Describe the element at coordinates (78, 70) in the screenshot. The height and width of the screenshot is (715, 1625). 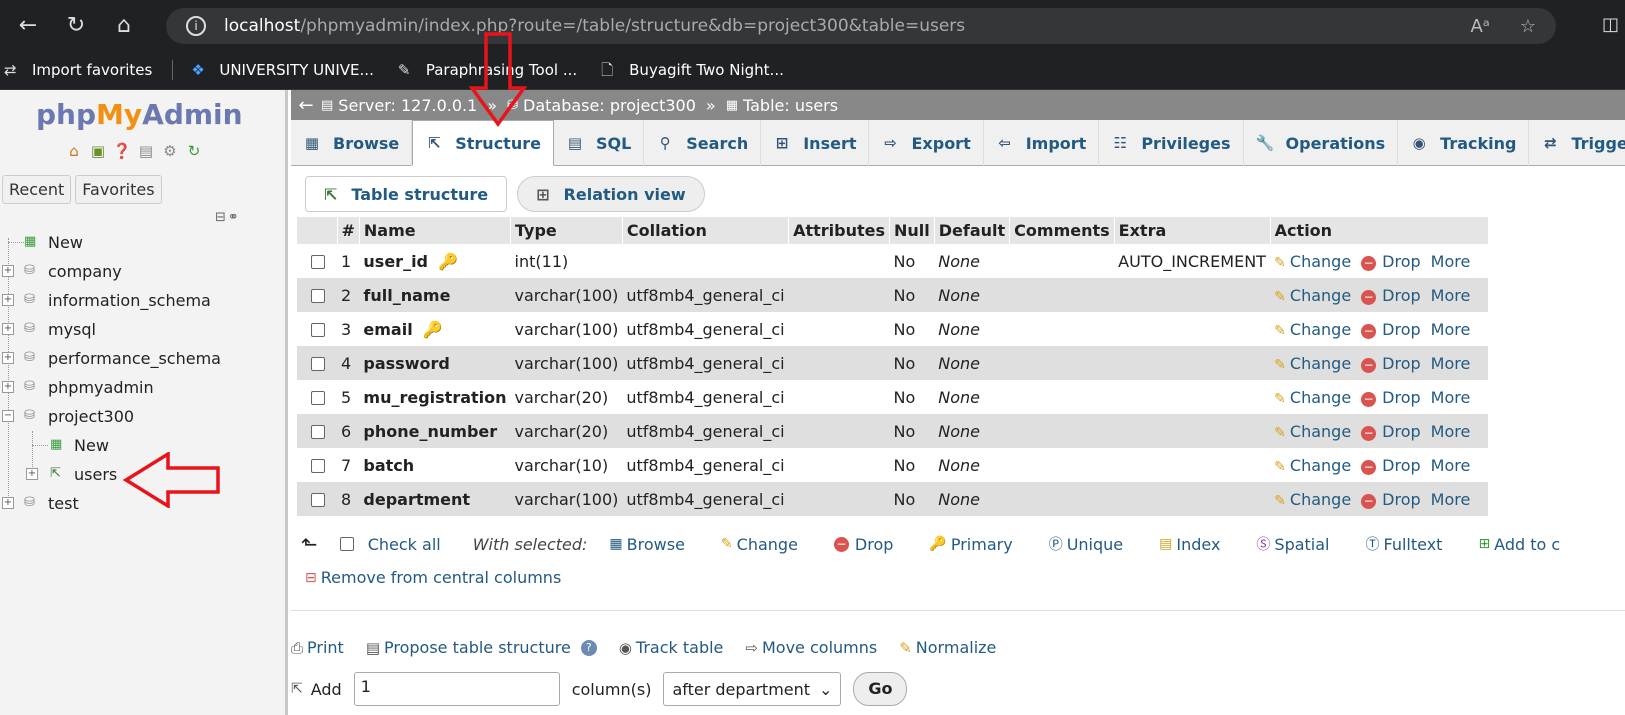
I see `favorite-item: ⇄ Import favorites` at that location.